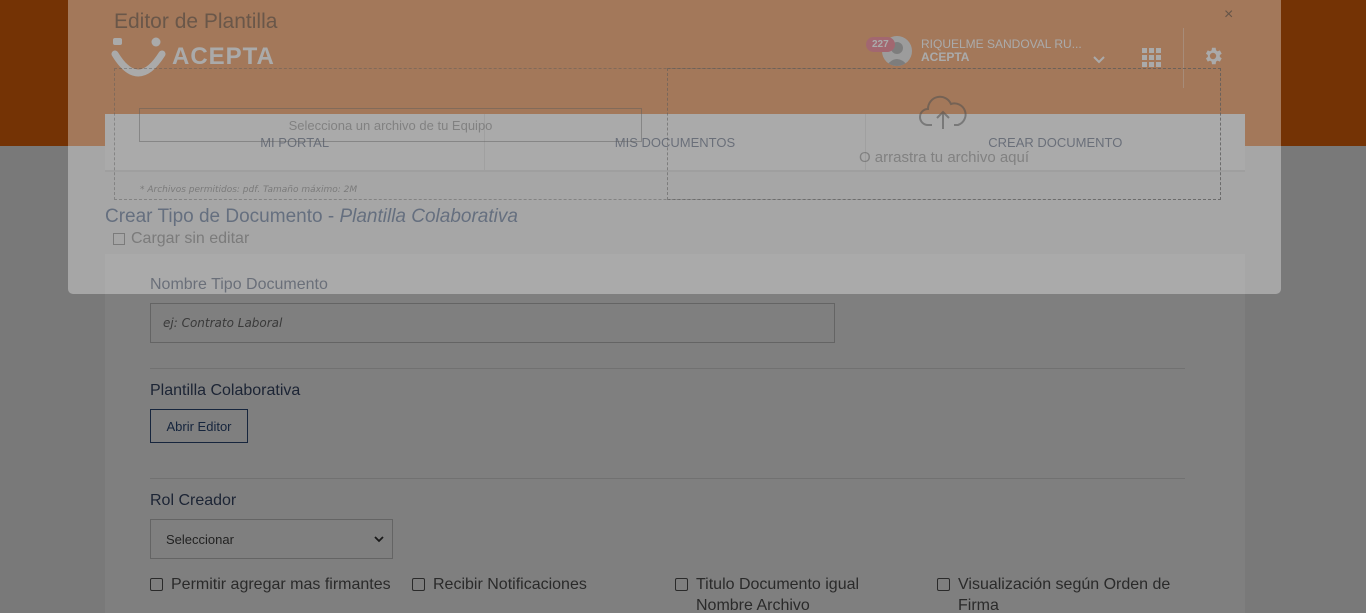  I want to click on checkbox-load-without-edit: Cargar sin editar, so click(181, 239).